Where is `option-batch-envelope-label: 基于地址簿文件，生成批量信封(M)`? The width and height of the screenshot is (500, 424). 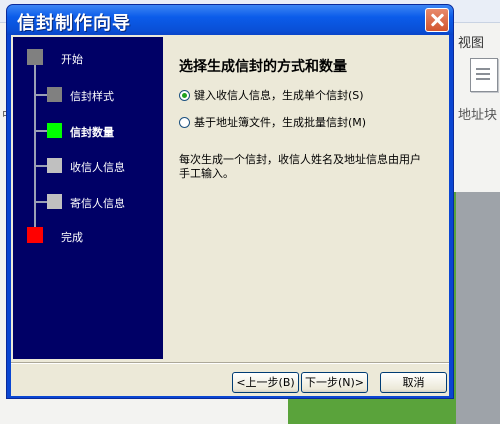
option-batch-envelope-label: 基于地址簿文件，生成批量信封(M) is located at coordinates (280, 122).